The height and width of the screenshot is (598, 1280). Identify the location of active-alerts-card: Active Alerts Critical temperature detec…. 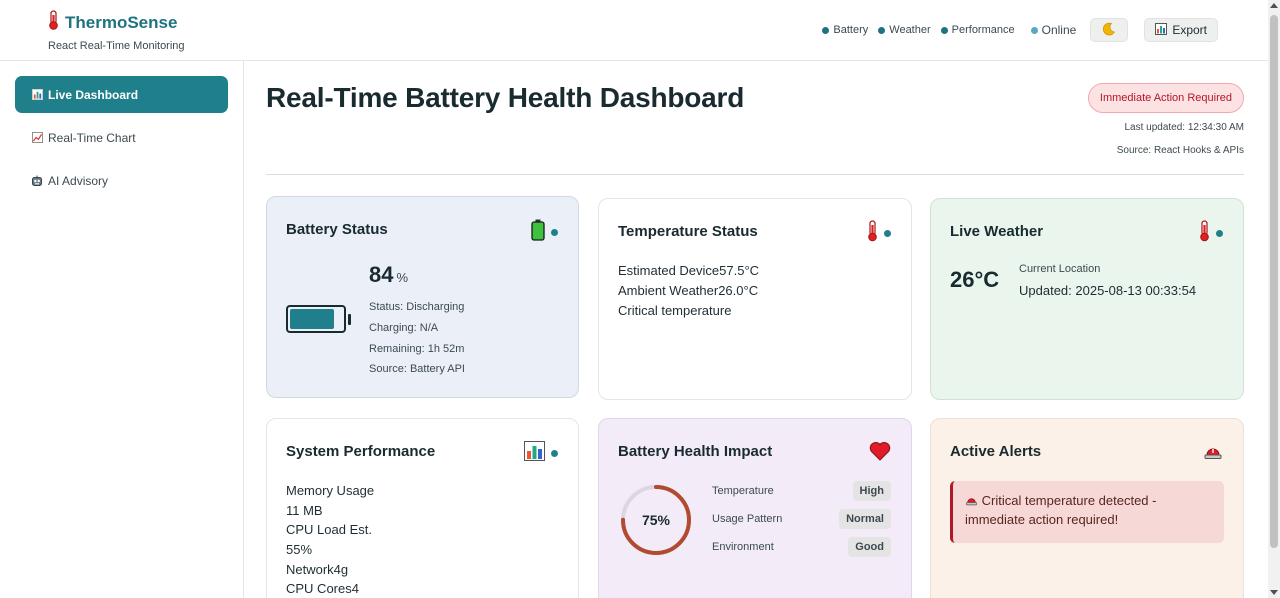
(1087, 508).